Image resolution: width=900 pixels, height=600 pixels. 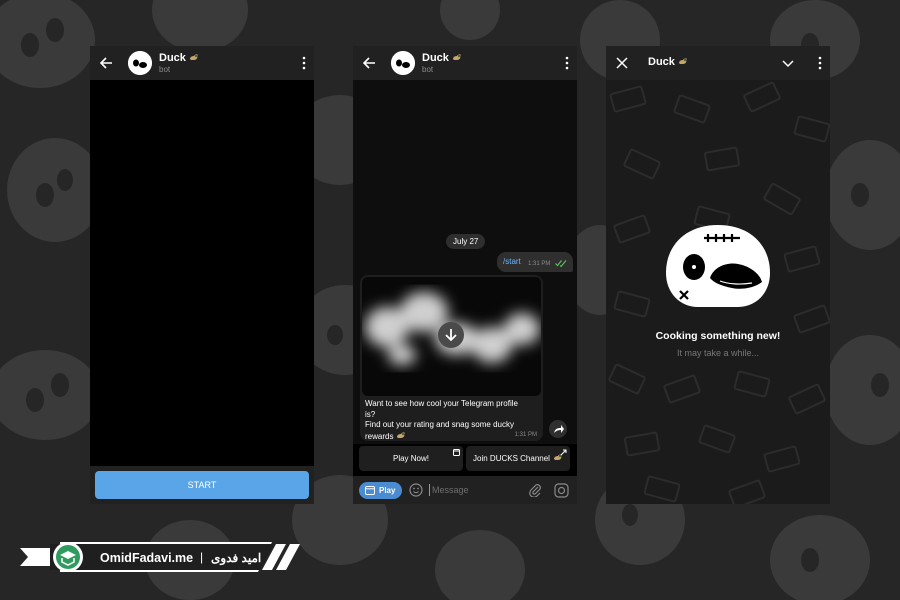 I want to click on message-line: is?, so click(x=370, y=414).